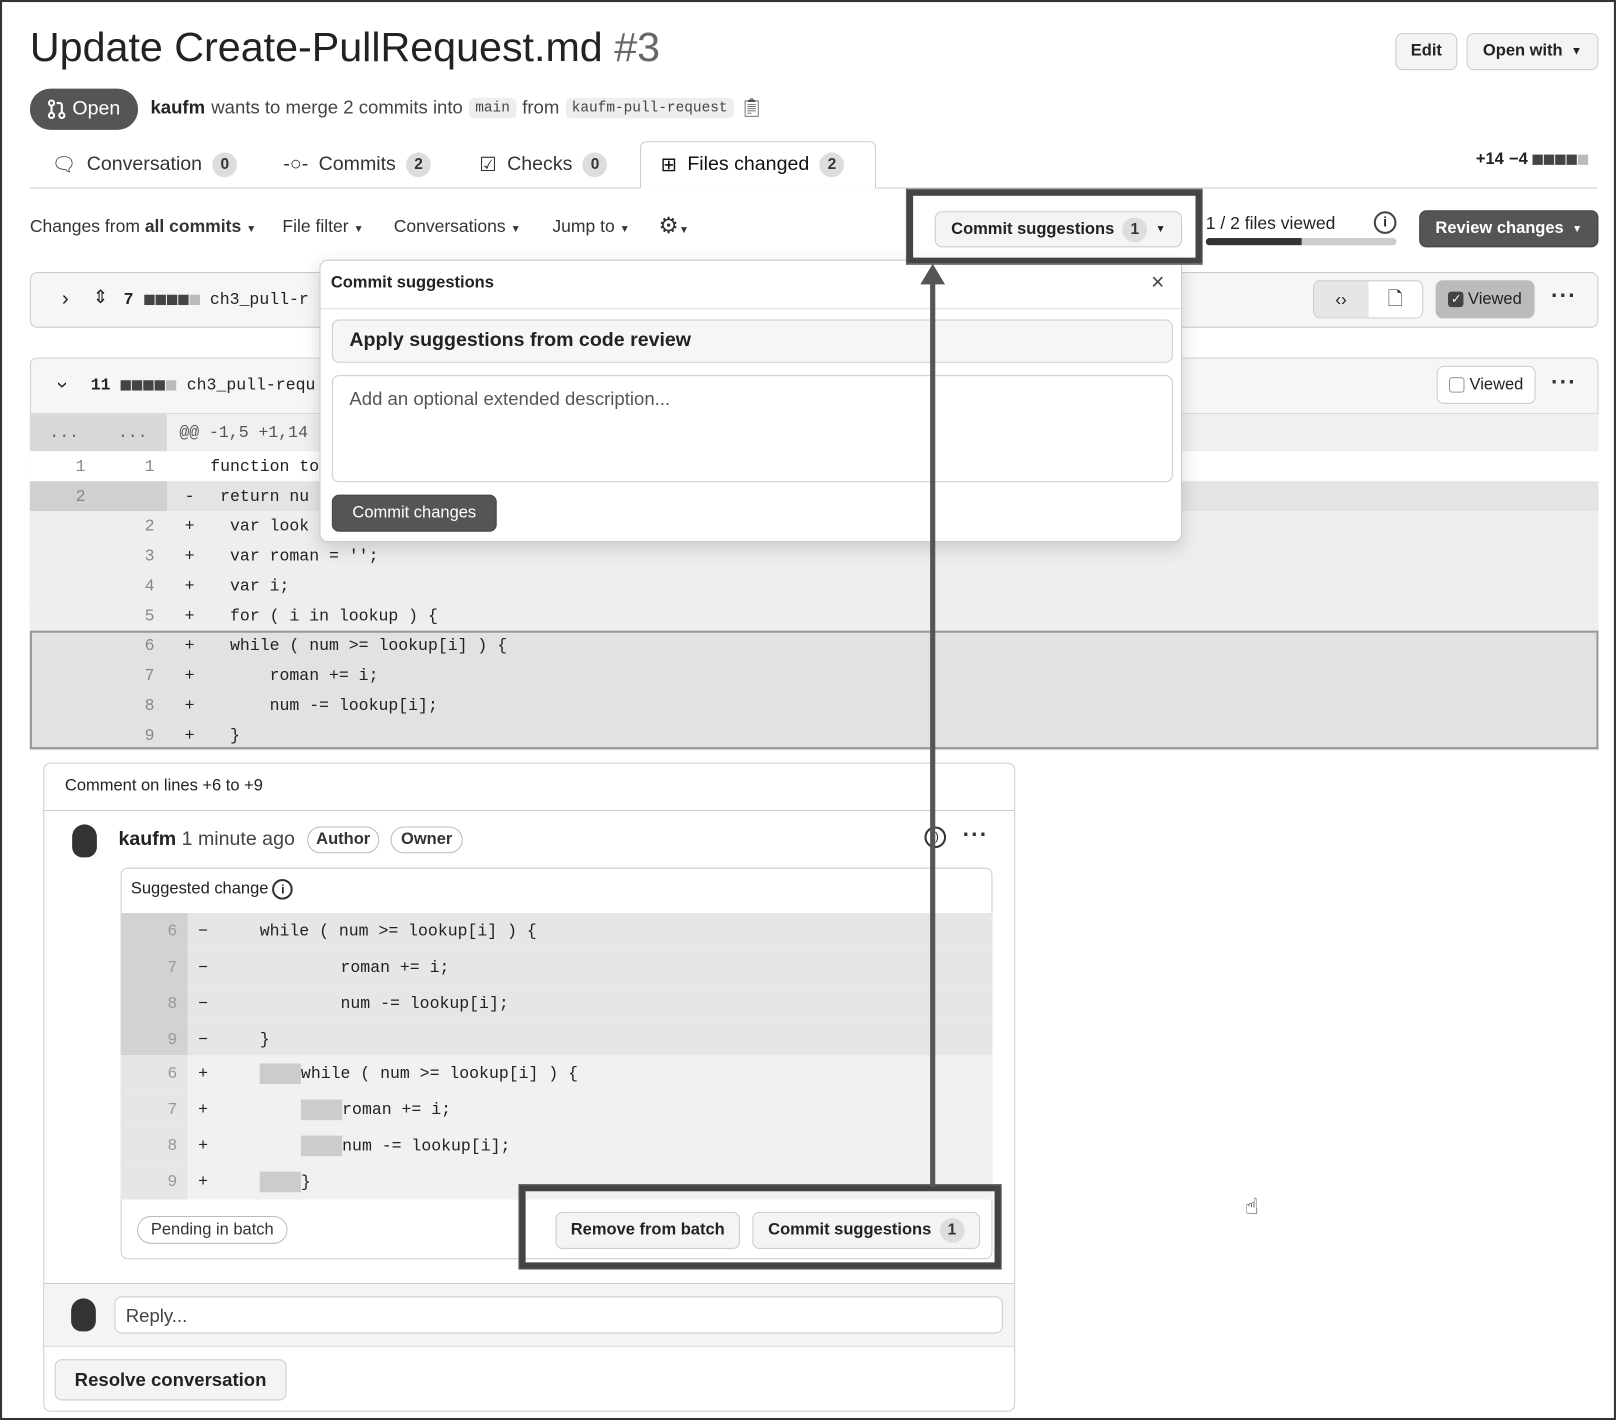  What do you see at coordinates (637, 47) in the screenshot?
I see `pr-number: #3` at bounding box center [637, 47].